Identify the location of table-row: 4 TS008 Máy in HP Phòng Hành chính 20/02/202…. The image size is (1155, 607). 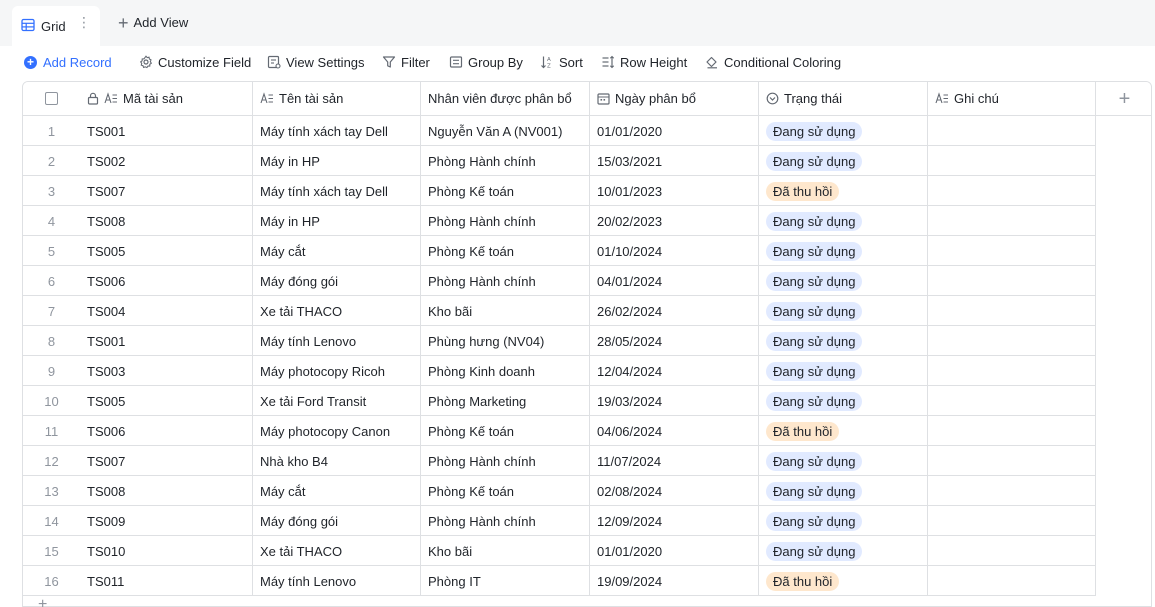
(559, 221).